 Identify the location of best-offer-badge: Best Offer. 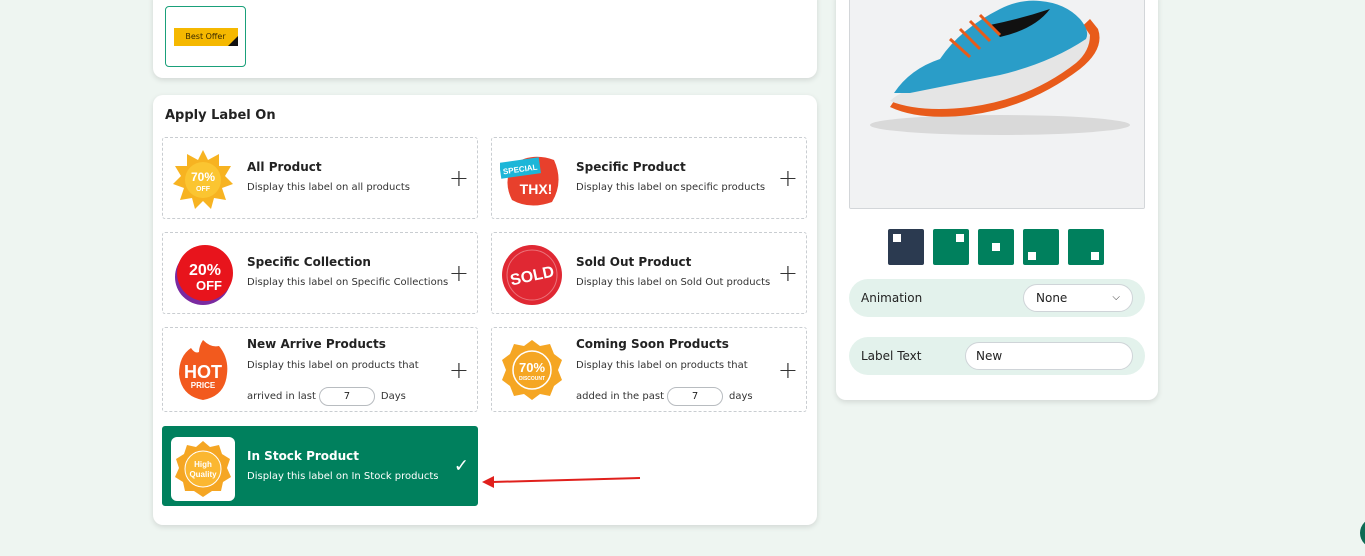
(205, 36).